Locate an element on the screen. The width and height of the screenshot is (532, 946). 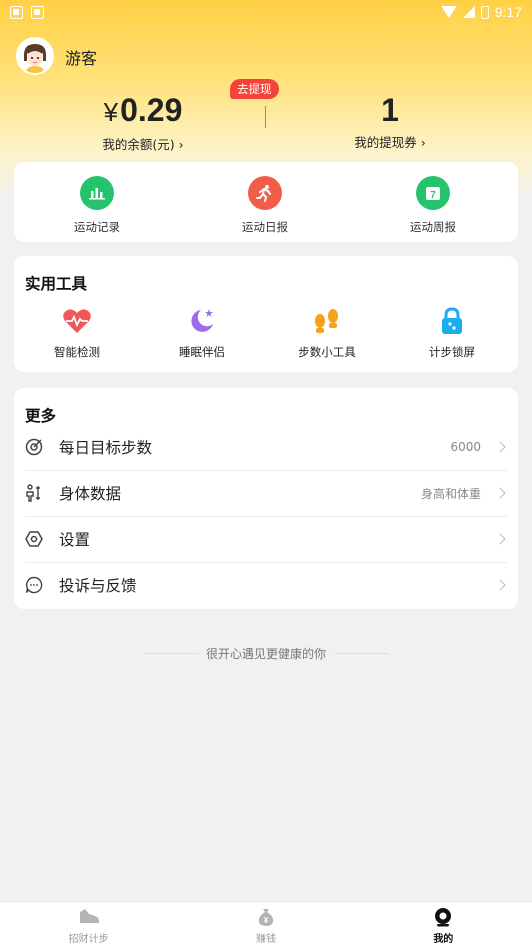
runner-icon is located at coordinates (265, 193).